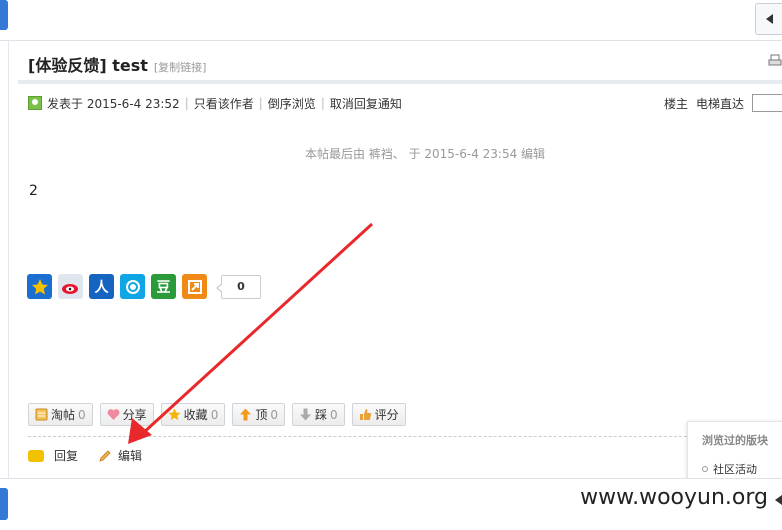 The width and height of the screenshot is (782, 530). Describe the element at coordinates (174, 414) in the screenshot. I see `star-icon` at that location.